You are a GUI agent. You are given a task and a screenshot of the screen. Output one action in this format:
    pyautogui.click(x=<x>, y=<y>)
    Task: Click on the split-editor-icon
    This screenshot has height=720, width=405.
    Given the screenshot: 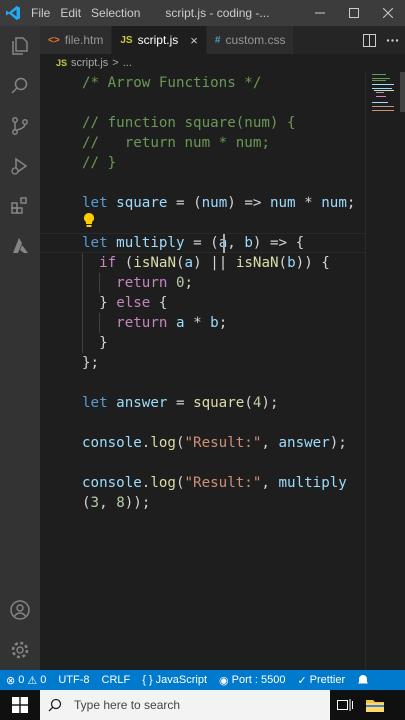 What is the action you would take?
    pyautogui.click(x=369, y=40)
    